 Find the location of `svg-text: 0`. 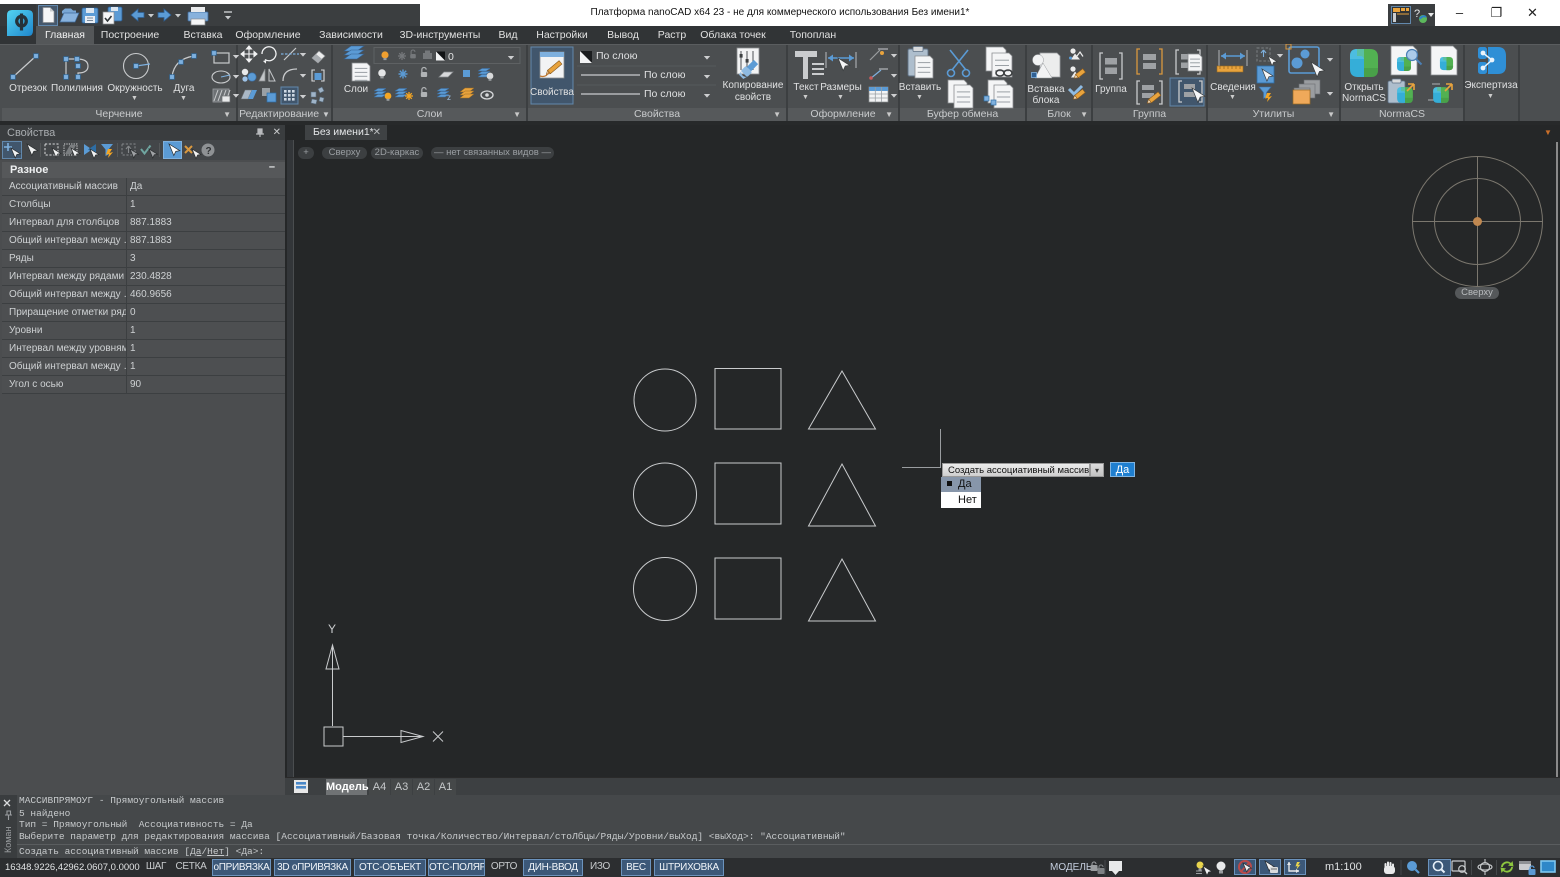

svg-text: 0 is located at coordinates (451, 57).